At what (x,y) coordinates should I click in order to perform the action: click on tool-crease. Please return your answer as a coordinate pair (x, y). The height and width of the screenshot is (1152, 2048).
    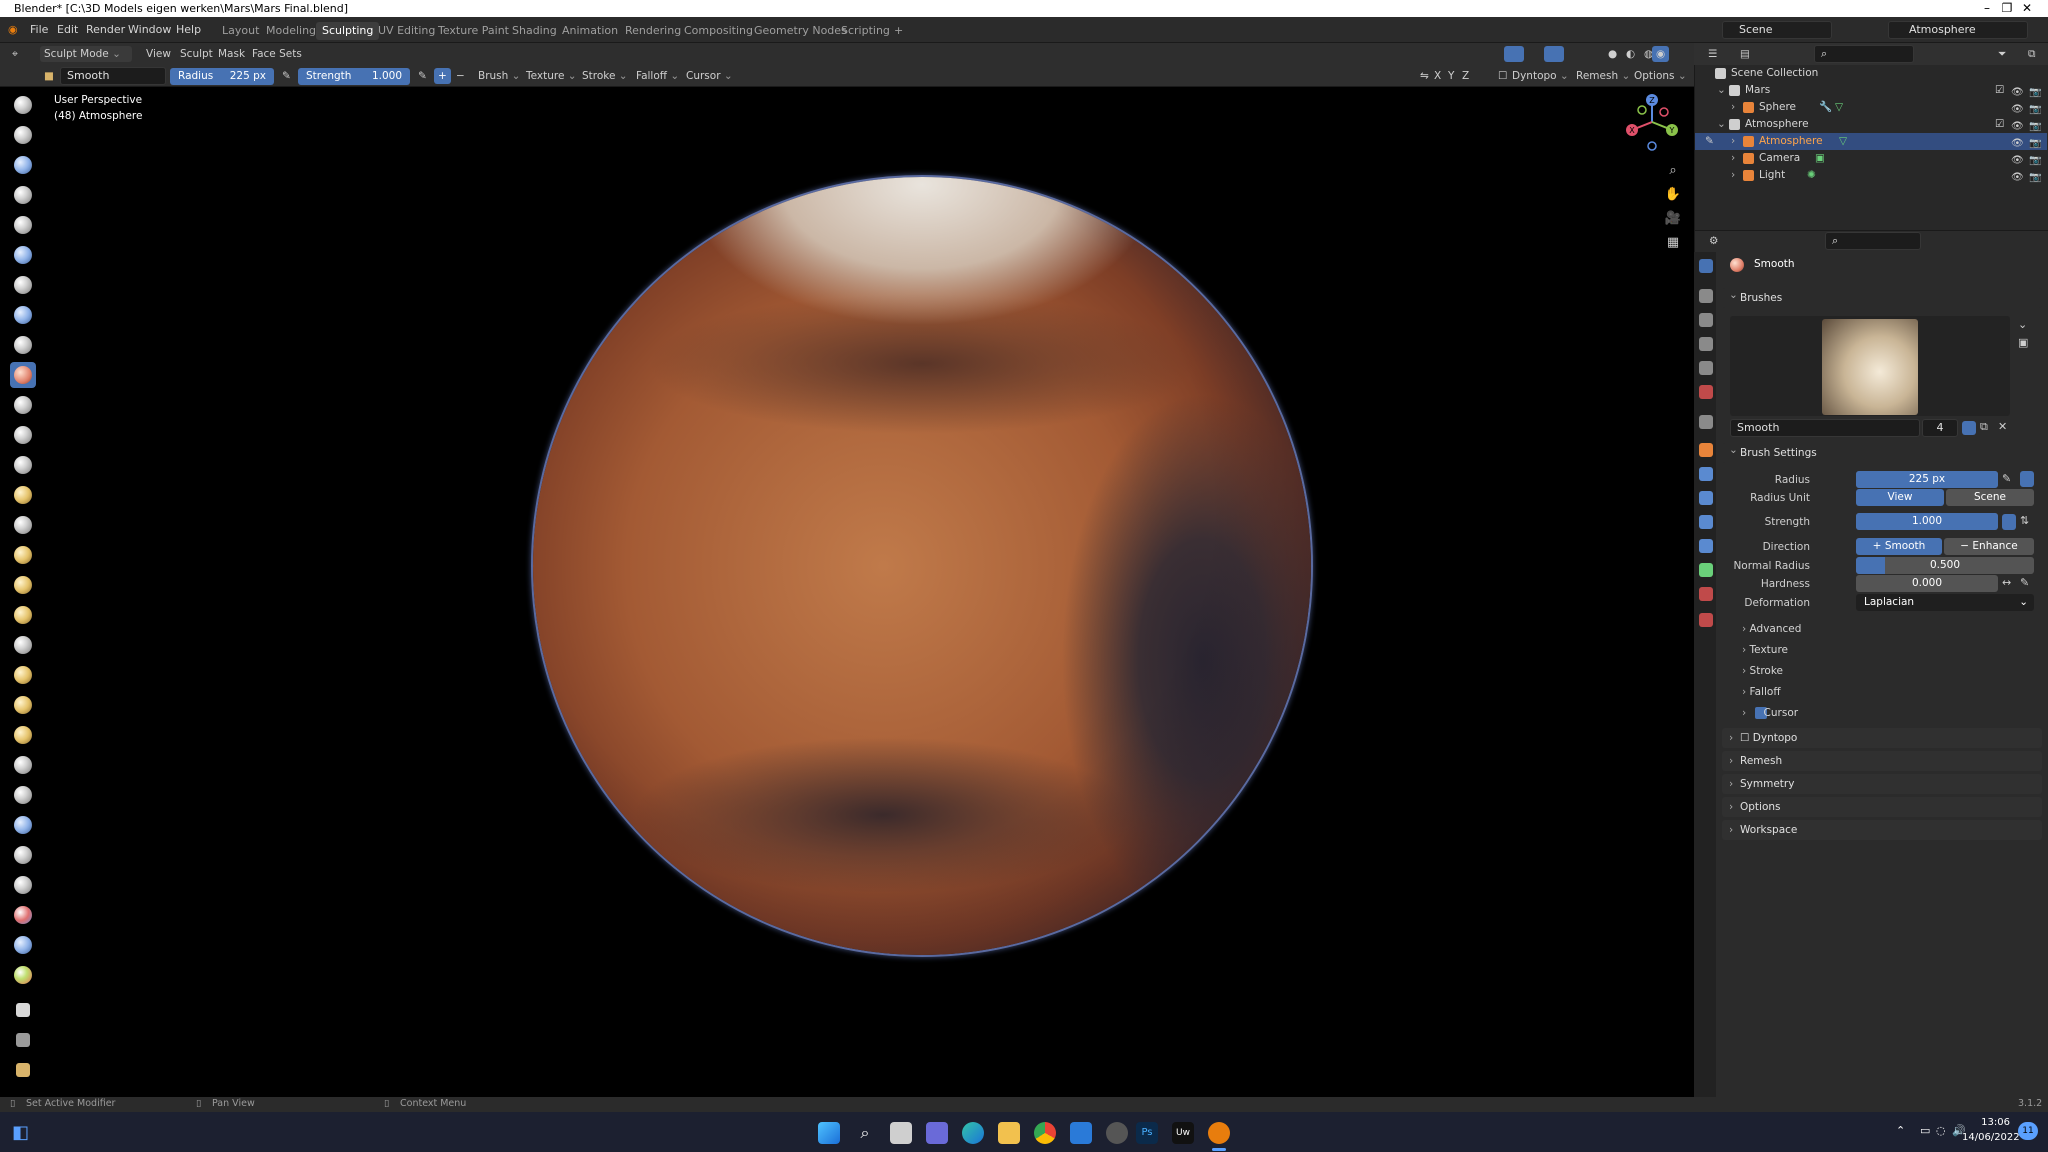
    Looking at the image, I should click on (23, 345).